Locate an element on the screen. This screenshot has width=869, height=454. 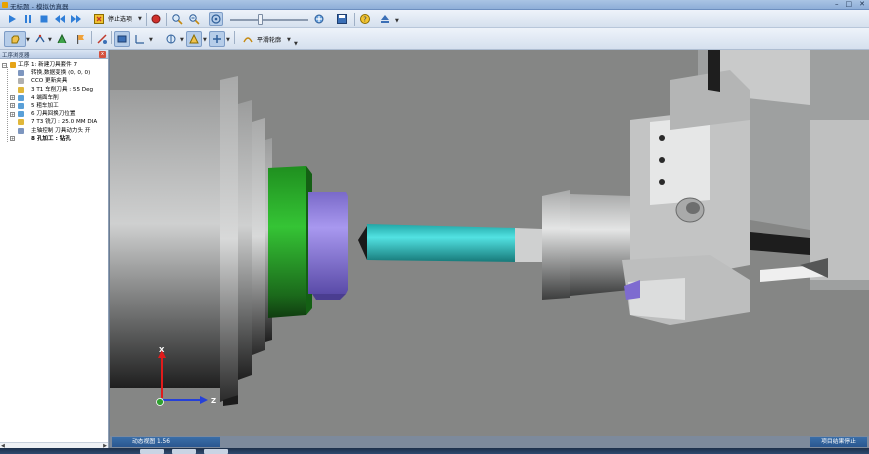
tool-display-button is located at coordinates (194, 39).